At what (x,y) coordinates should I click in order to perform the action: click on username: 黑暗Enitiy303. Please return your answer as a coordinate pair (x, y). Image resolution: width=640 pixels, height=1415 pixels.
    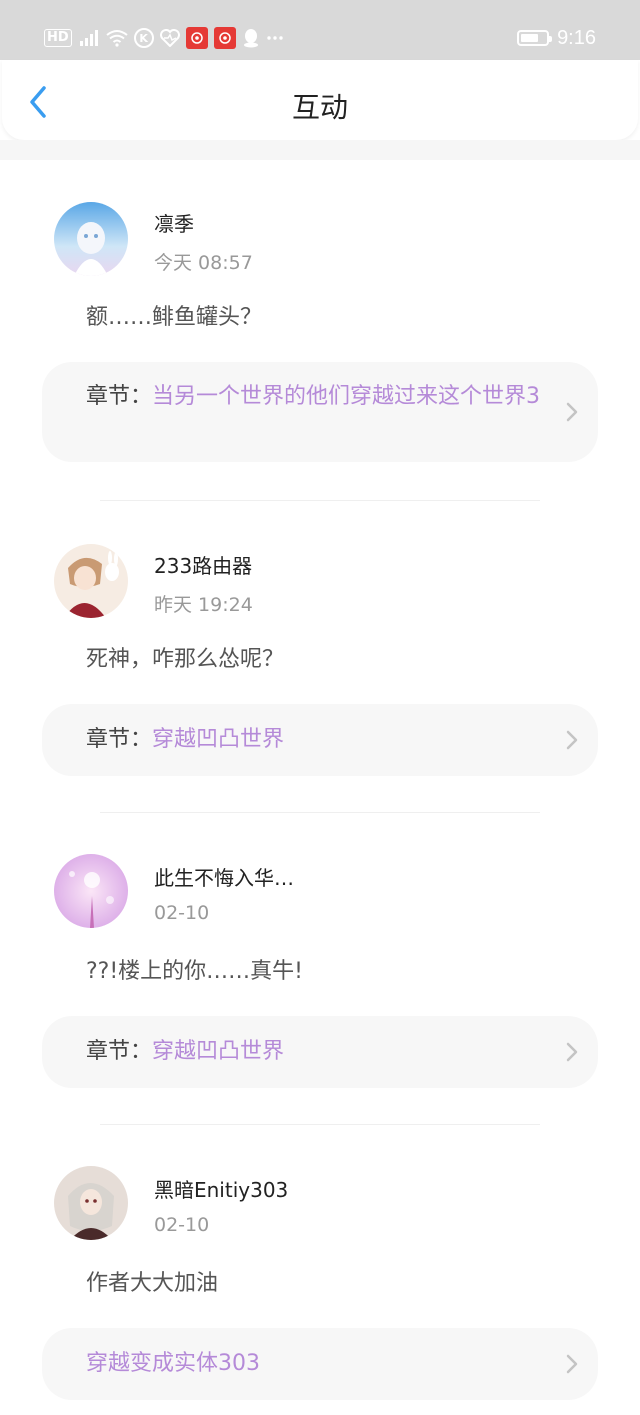
    Looking at the image, I should click on (221, 1188).